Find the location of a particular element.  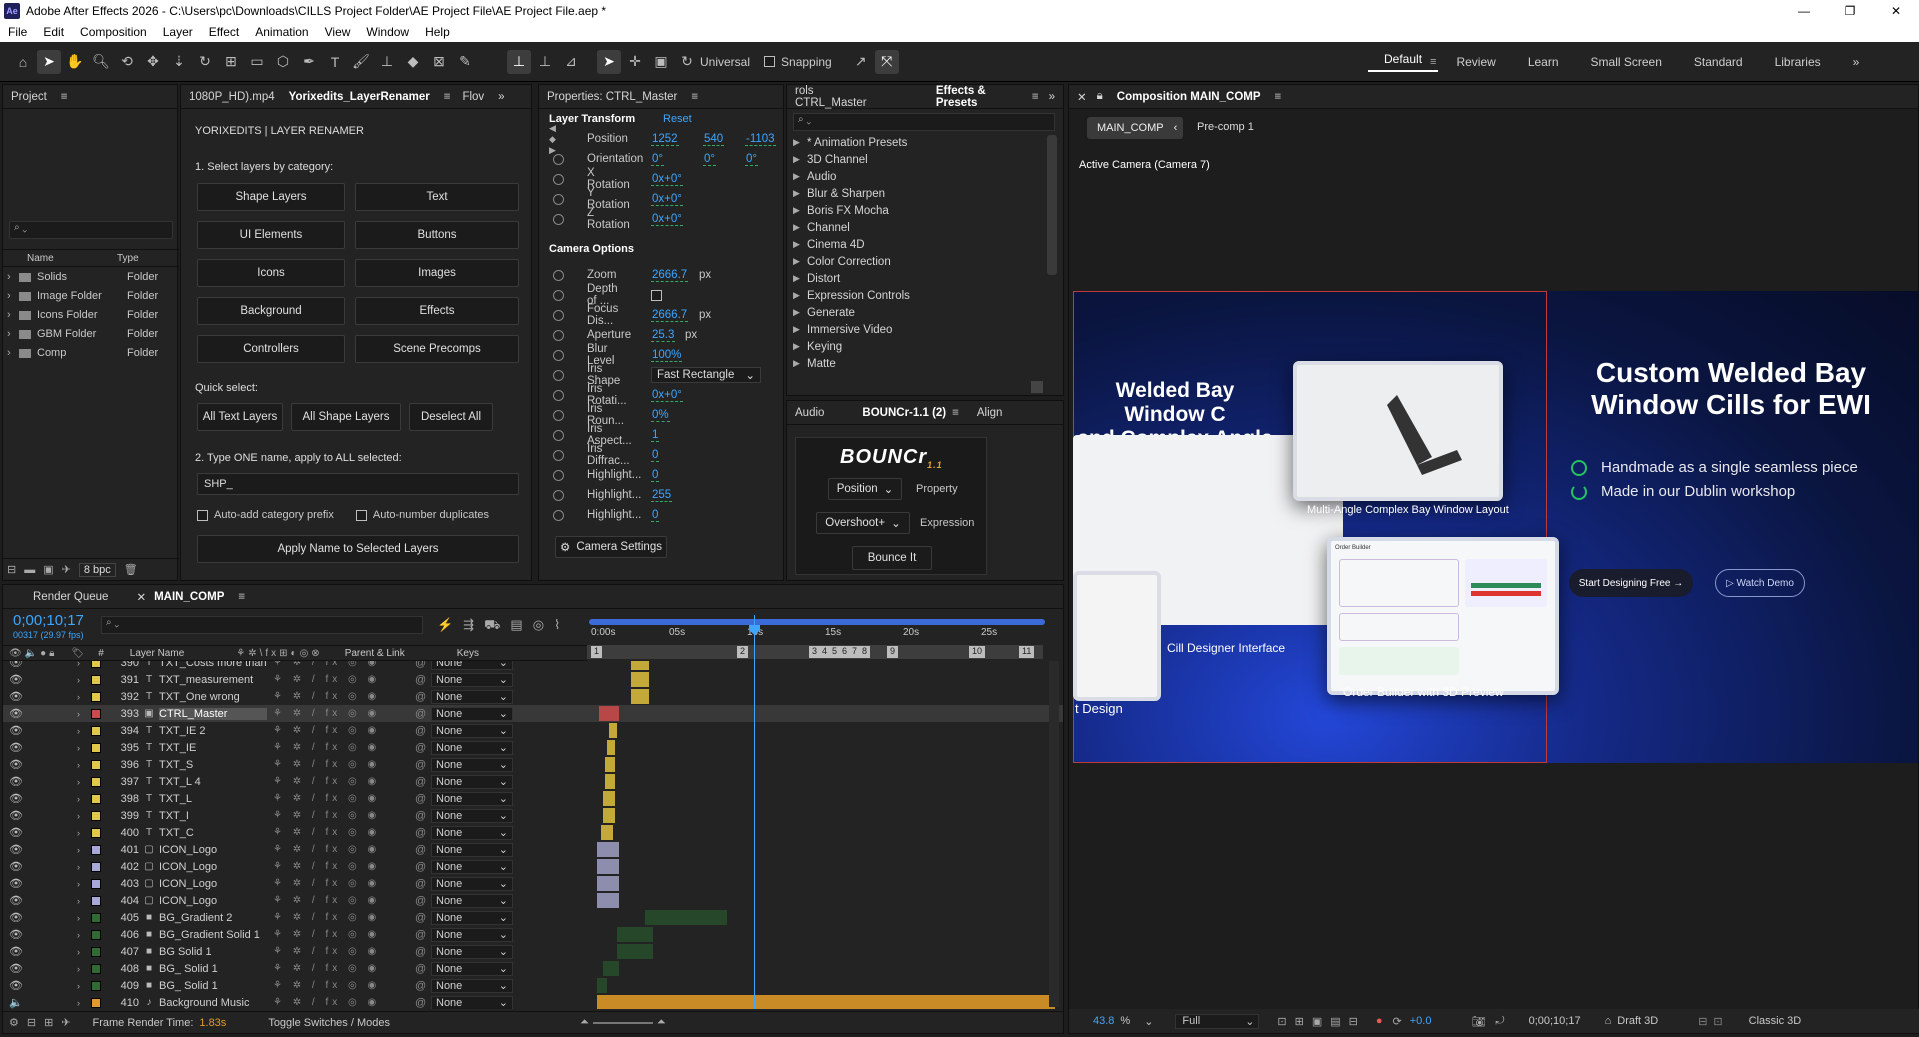

scene-precomps-button: Scene Precomps is located at coordinates (437, 349).